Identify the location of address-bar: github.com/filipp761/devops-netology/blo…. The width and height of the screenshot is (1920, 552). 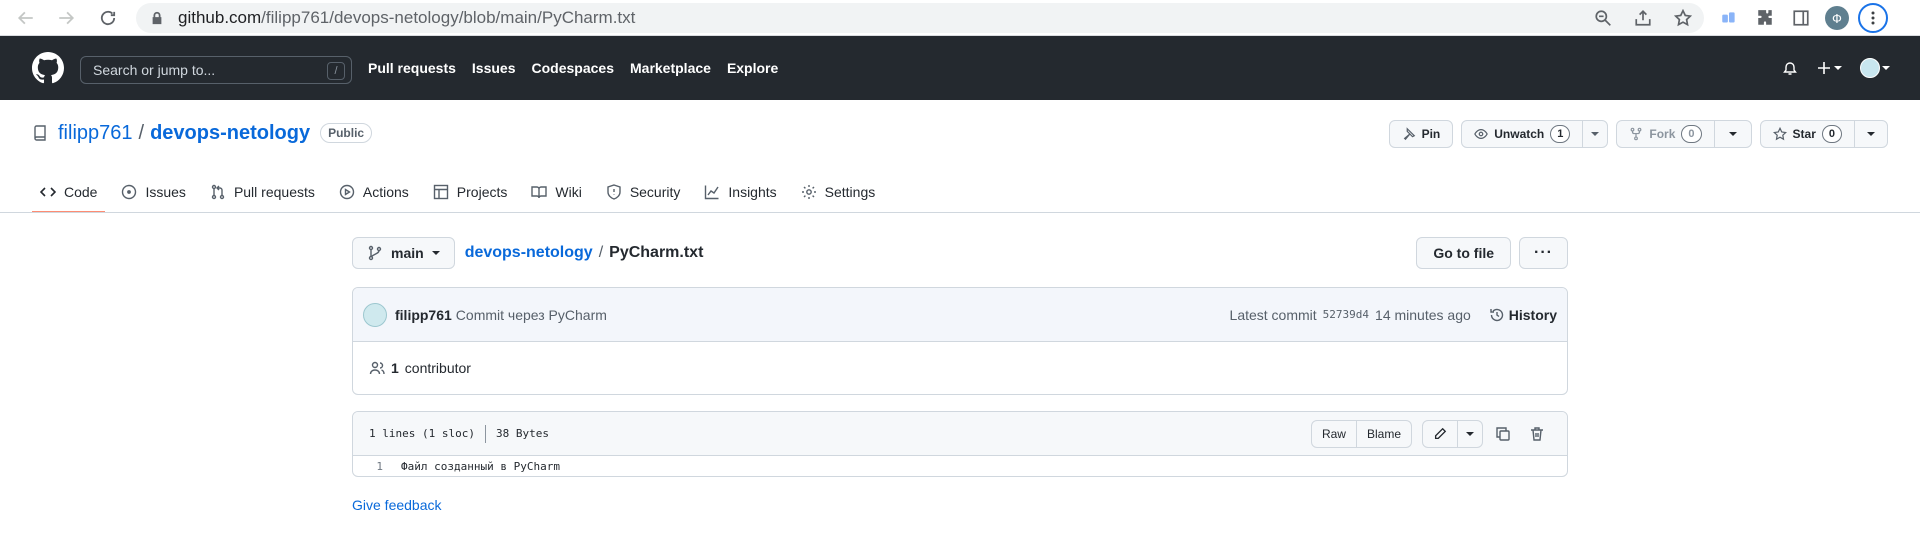
(920, 18).